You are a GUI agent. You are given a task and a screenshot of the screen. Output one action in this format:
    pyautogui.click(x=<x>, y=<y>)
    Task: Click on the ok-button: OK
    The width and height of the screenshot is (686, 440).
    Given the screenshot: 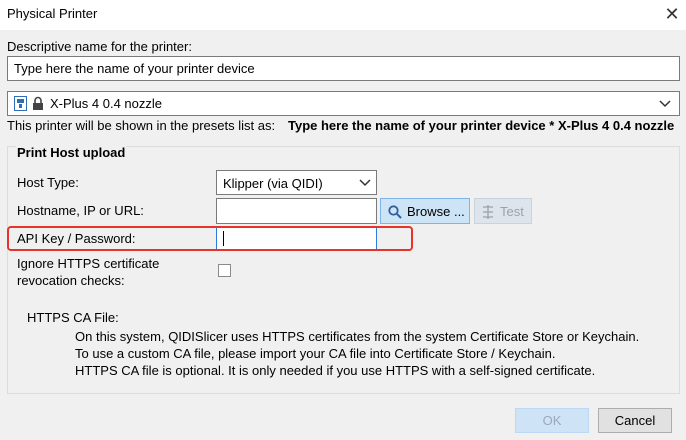 What is the action you would take?
    pyautogui.click(x=552, y=420)
    